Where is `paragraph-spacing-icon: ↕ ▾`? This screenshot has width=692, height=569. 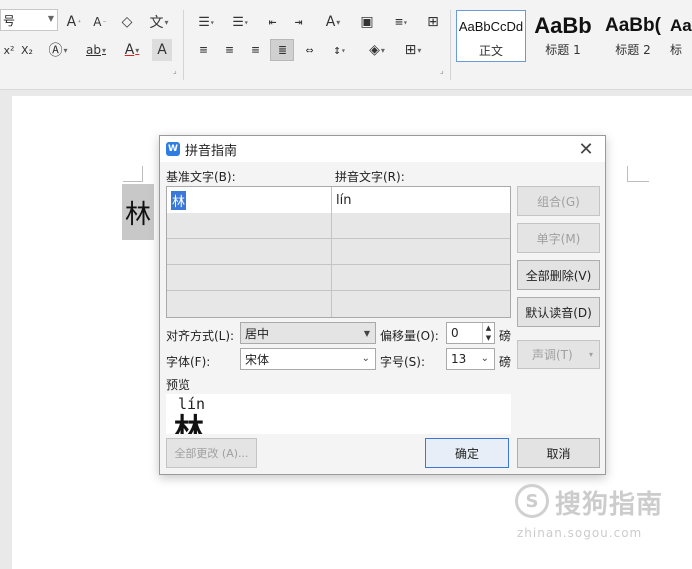 paragraph-spacing-icon: ↕ ▾ is located at coordinates (339, 50).